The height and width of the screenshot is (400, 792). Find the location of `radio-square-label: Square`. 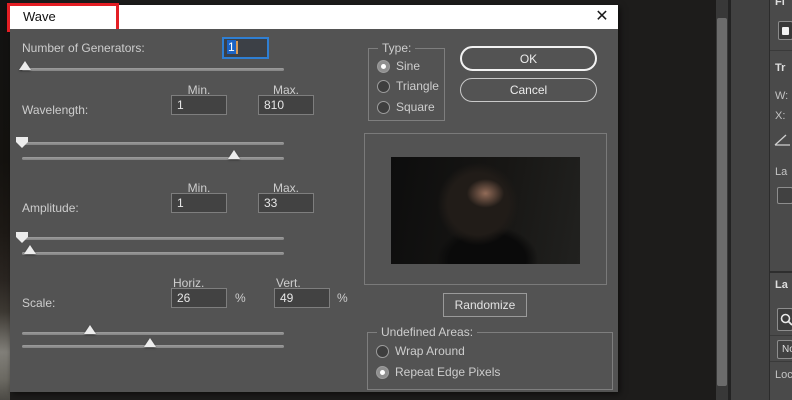

radio-square-label: Square is located at coordinates (415, 107).